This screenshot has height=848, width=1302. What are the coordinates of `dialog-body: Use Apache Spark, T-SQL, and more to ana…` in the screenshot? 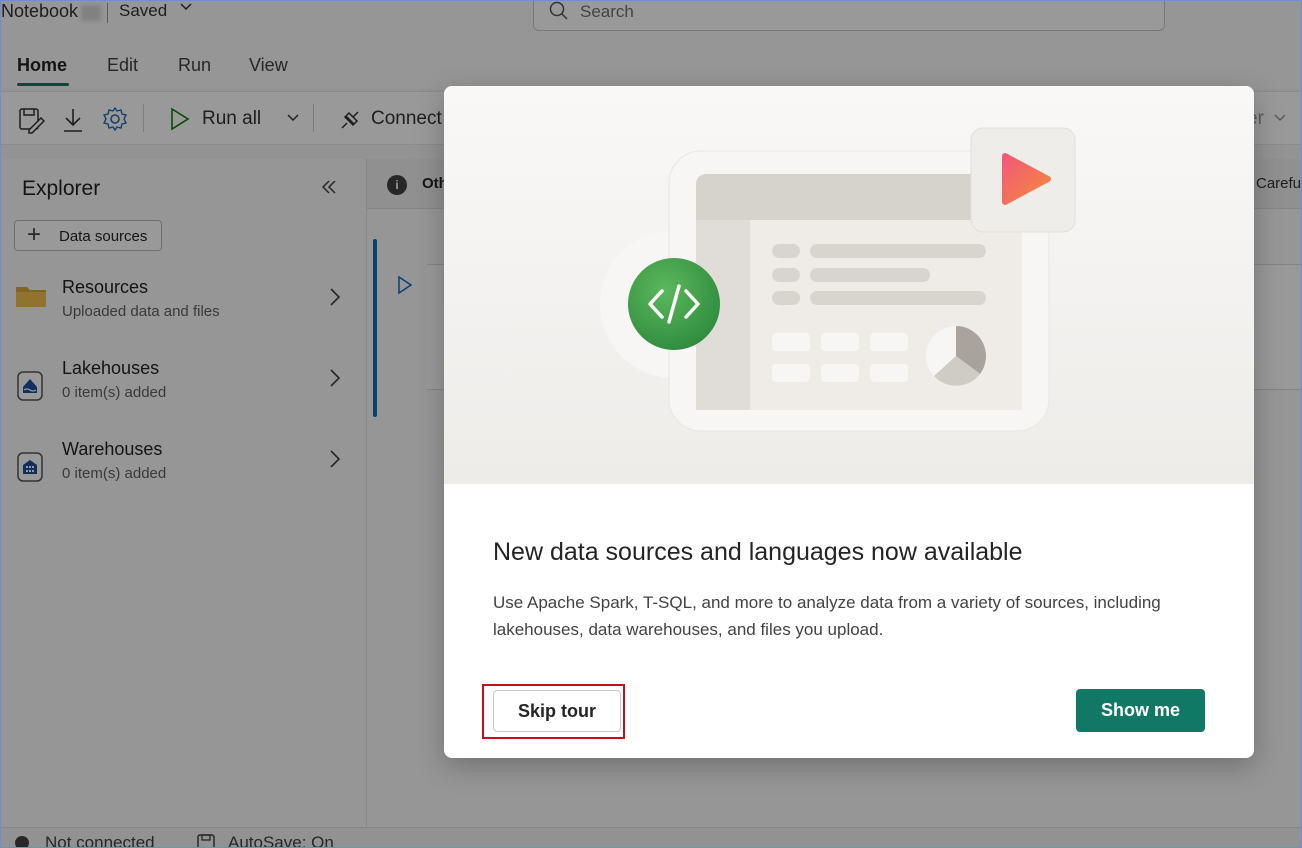 It's located at (827, 616).